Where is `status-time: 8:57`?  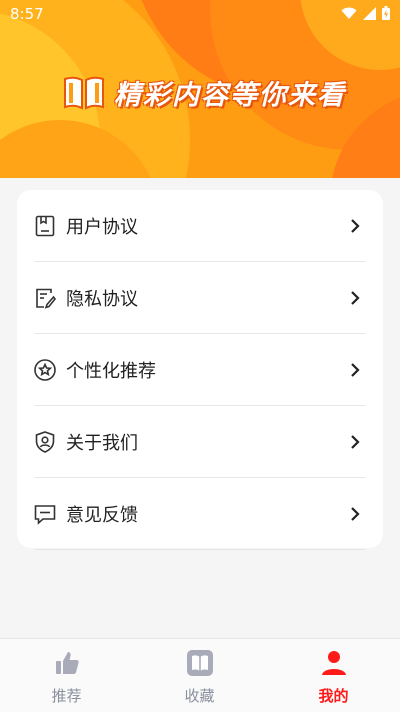
status-time: 8:57 is located at coordinates (27, 14).